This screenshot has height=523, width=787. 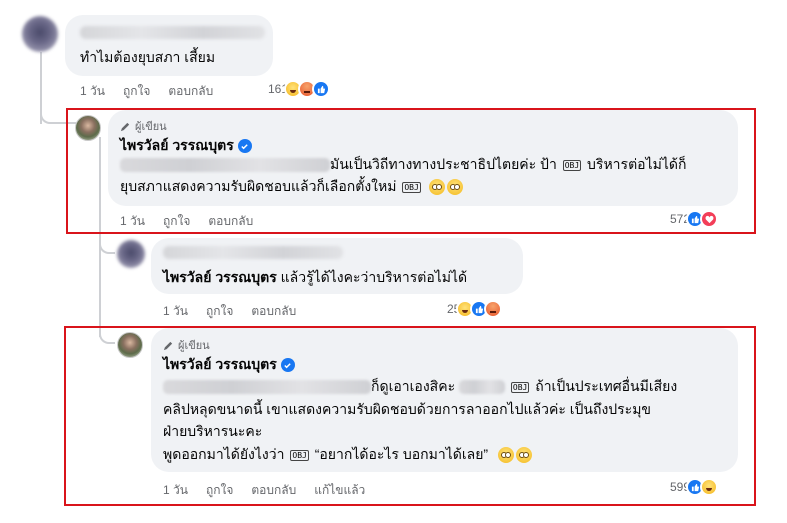 I want to click on like-icon, so click(x=321, y=89).